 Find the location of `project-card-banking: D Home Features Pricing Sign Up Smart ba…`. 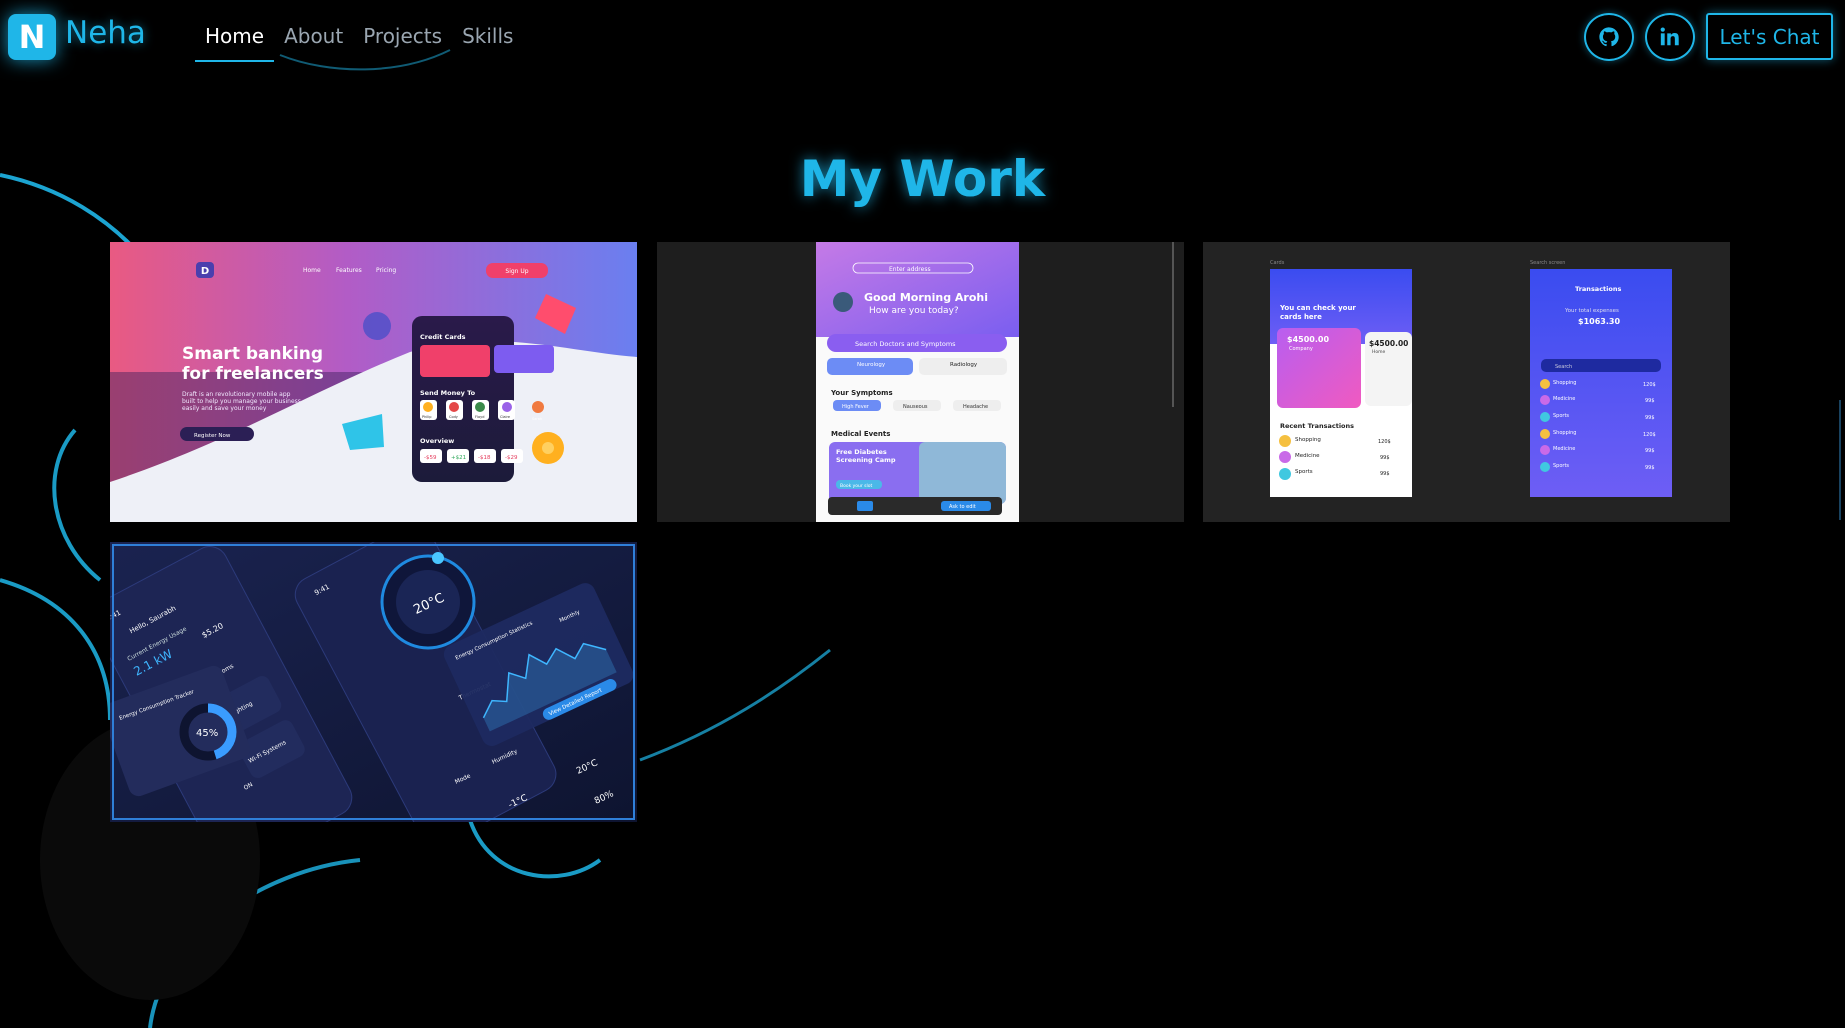

project-card-banking: D Home Features Pricing Sign Up Smart ba… is located at coordinates (373, 382).